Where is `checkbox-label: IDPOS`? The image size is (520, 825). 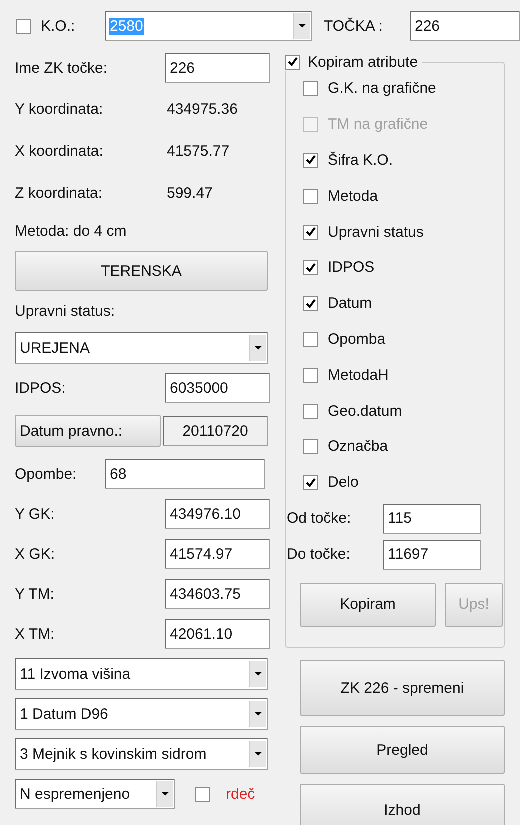
checkbox-label: IDPOS is located at coordinates (351, 267).